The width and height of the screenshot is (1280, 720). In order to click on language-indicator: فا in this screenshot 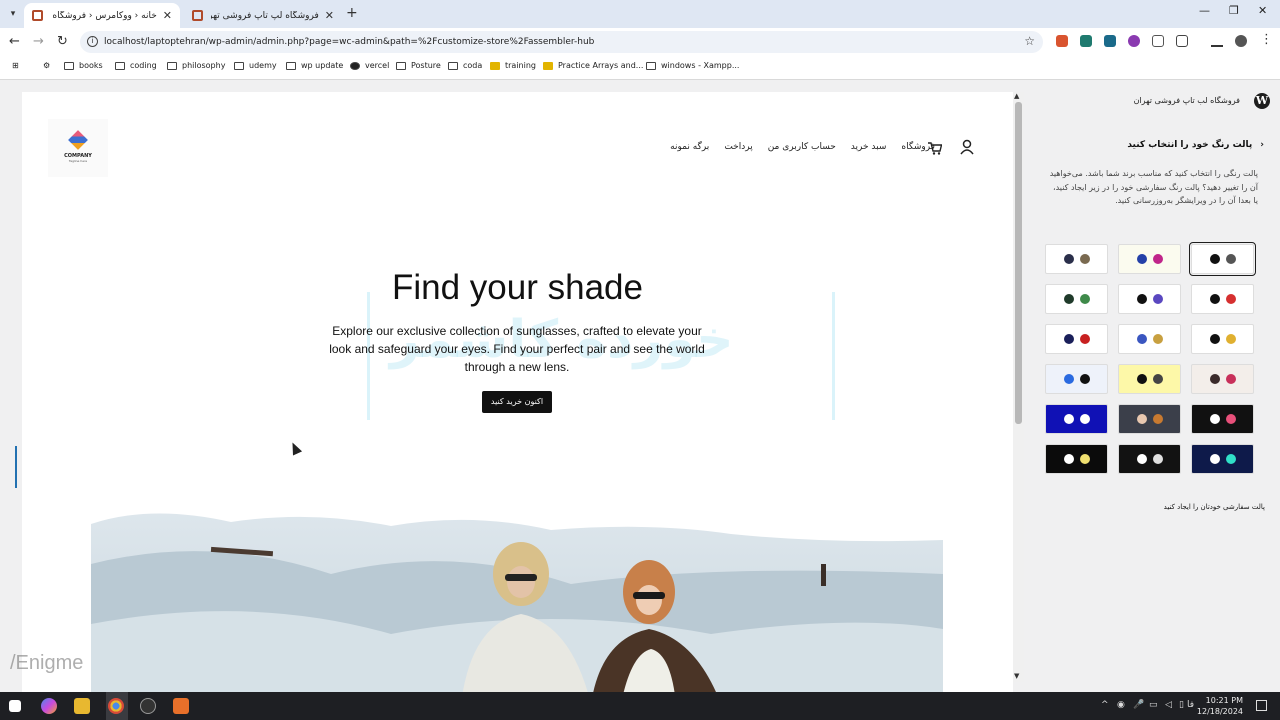, I will do `click(1190, 705)`.